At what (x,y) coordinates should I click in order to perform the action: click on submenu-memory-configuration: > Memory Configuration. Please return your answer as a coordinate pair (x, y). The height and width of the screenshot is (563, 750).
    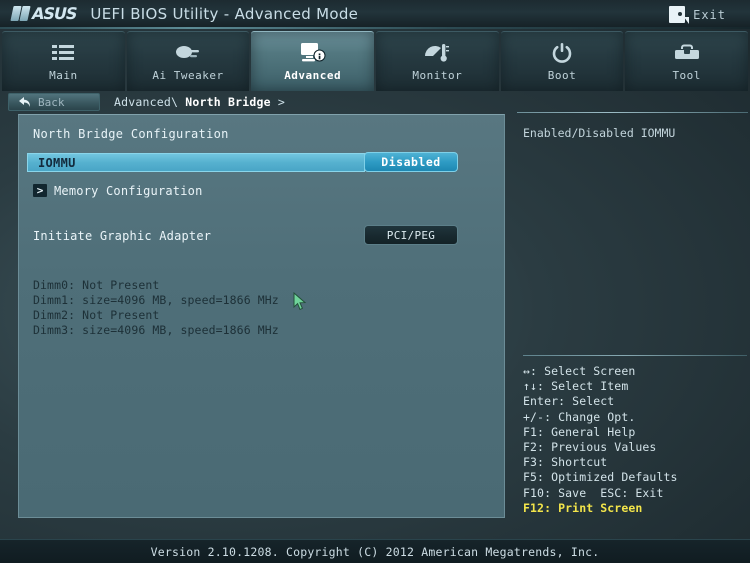
    Looking at the image, I should click on (153, 190).